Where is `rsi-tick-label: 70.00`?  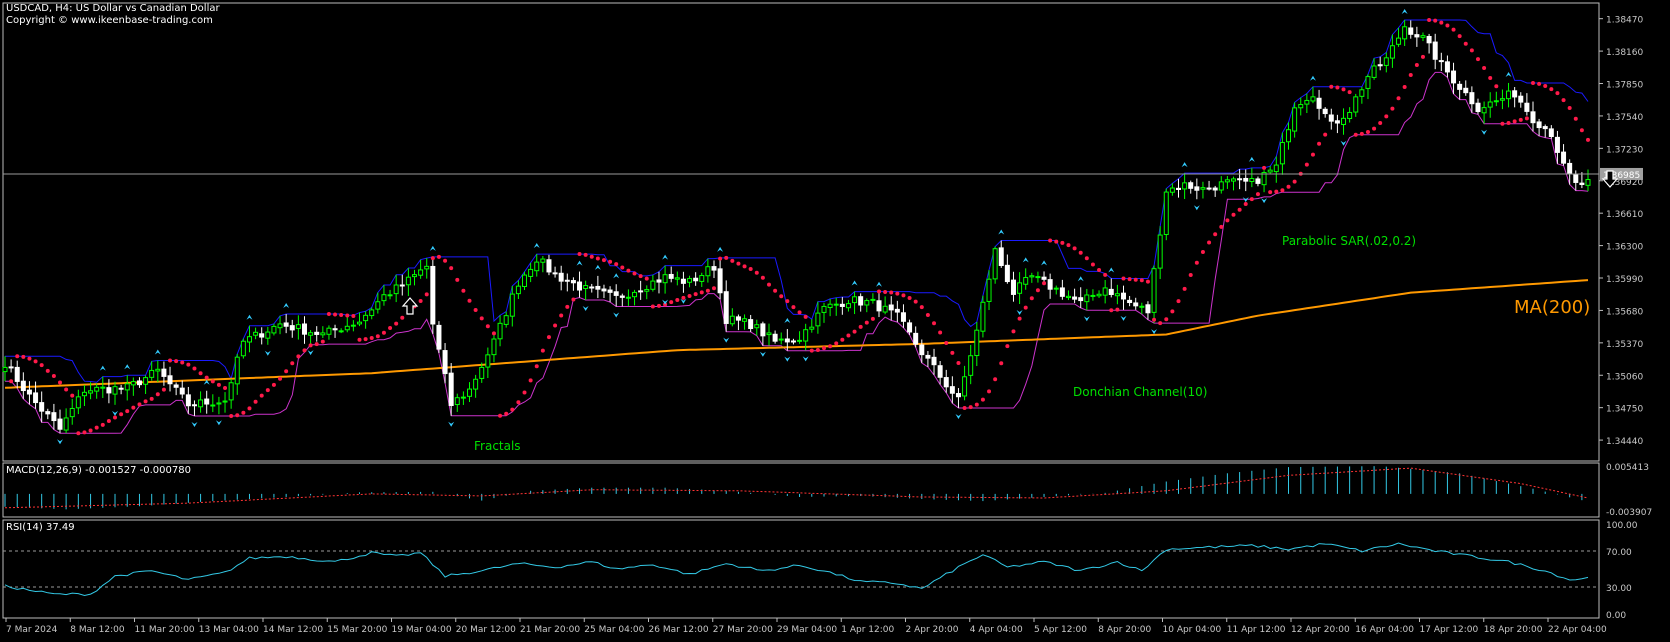 rsi-tick-label: 70.00 is located at coordinates (1619, 553).